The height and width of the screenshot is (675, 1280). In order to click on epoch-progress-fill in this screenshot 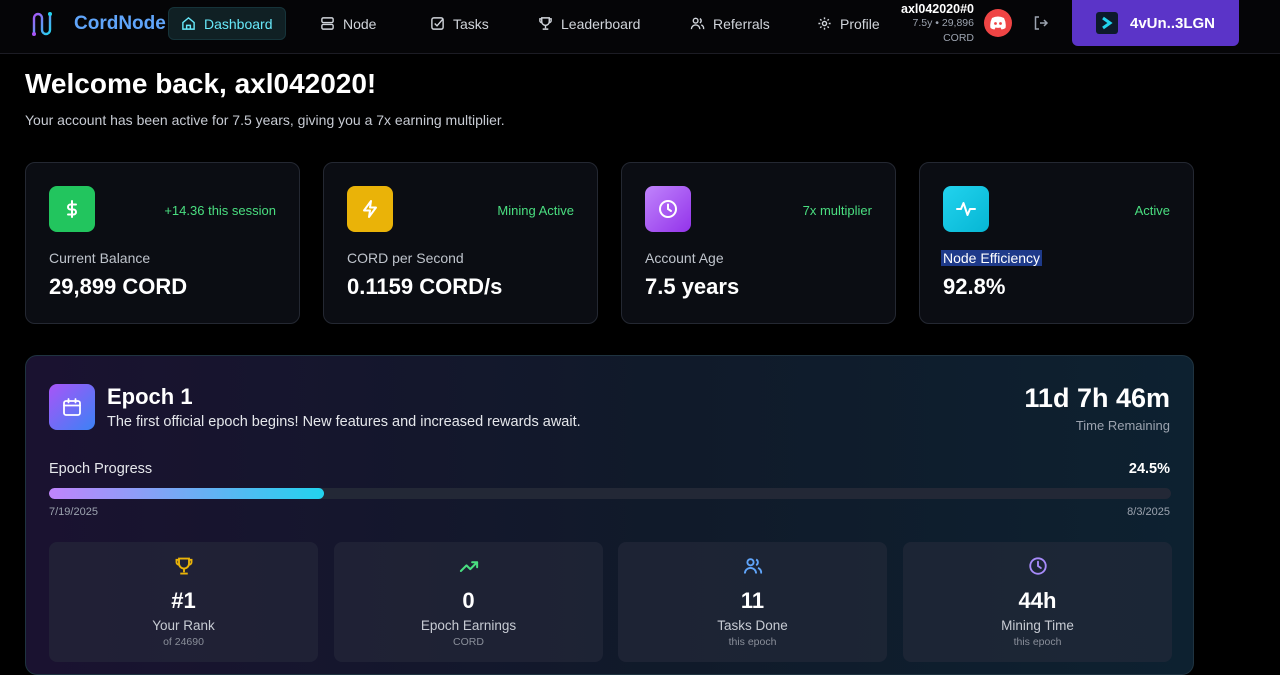, I will do `click(186, 493)`.